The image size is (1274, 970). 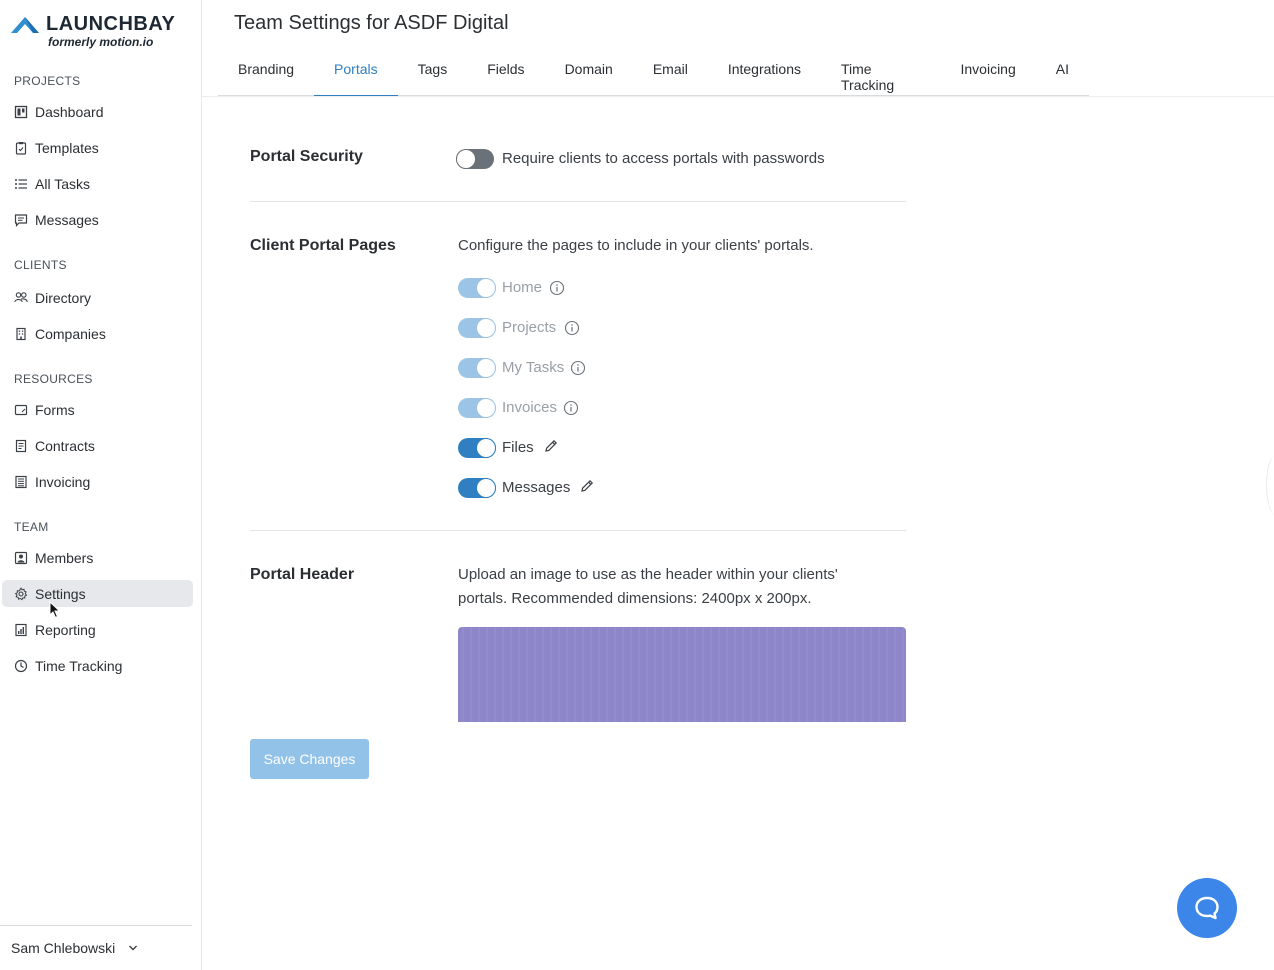 I want to click on gear-icon, so click(x=21, y=593).